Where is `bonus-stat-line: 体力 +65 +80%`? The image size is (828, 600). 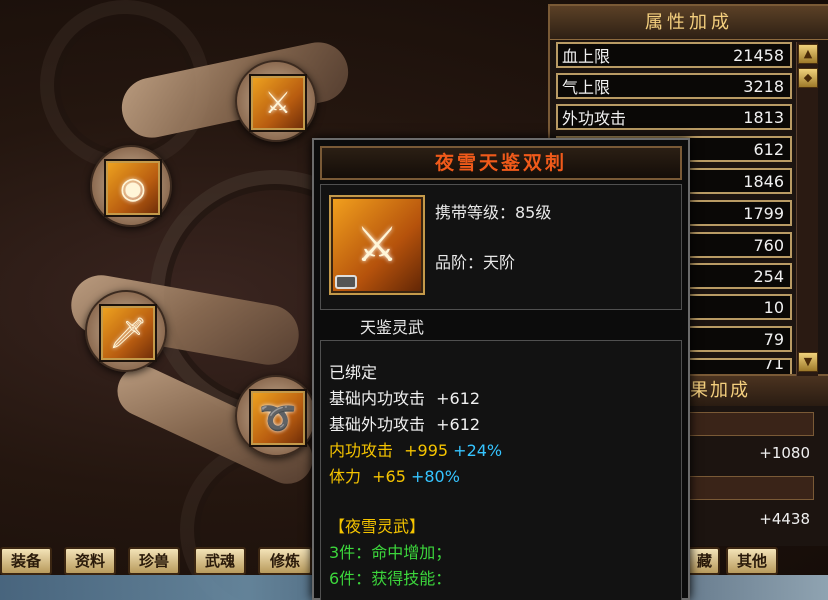
bonus-stat-line: 体力 +65 +80% is located at coordinates (394, 475).